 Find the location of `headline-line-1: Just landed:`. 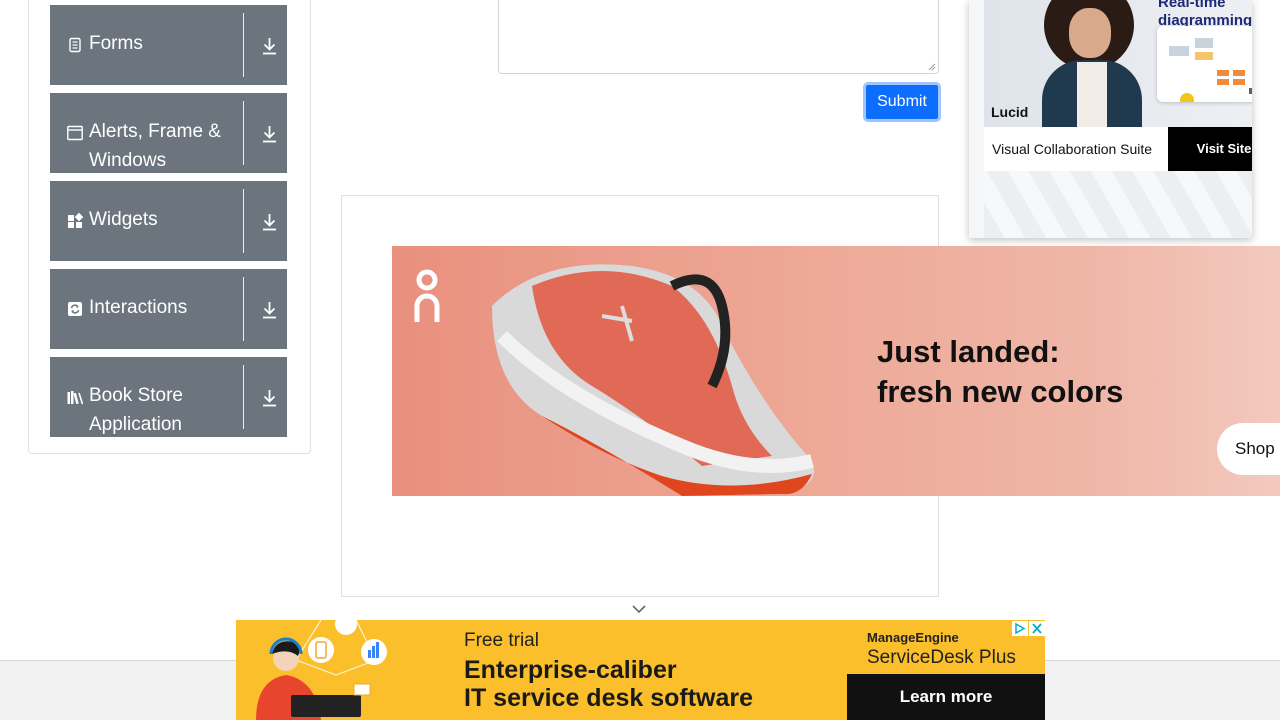

headline-line-1: Just landed: is located at coordinates (968, 351).